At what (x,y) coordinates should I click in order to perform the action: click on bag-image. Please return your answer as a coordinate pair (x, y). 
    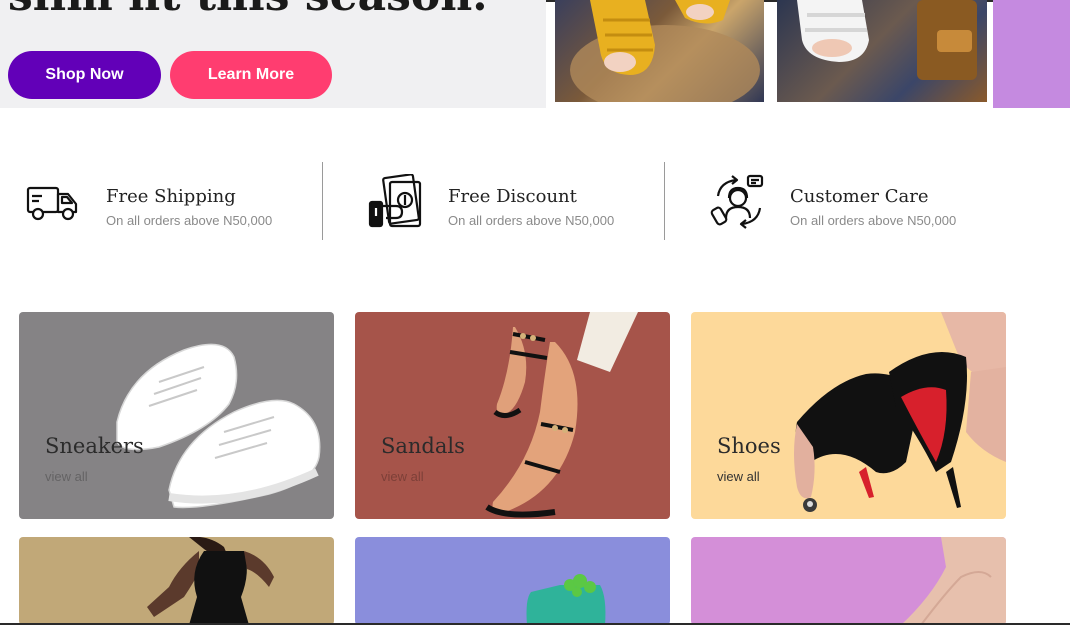
    Looking at the image, I should click on (566, 599).